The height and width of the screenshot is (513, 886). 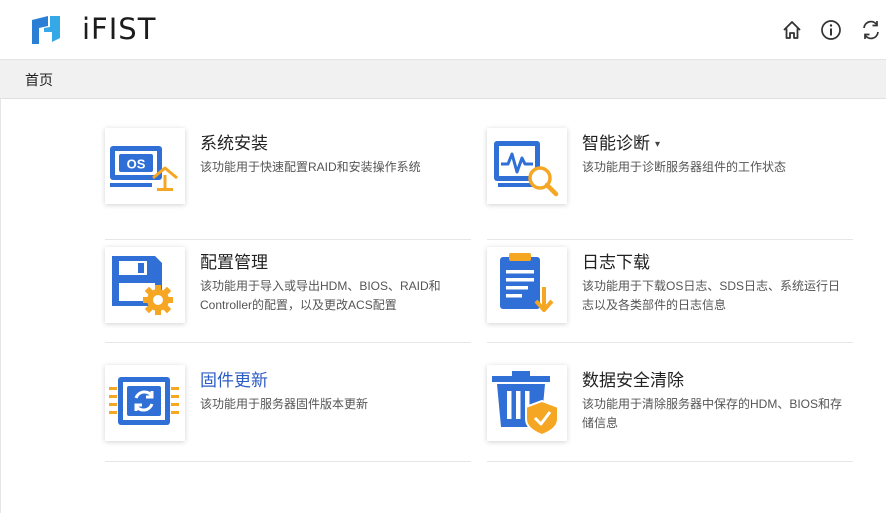 I want to click on info-icon, so click(x=831, y=30).